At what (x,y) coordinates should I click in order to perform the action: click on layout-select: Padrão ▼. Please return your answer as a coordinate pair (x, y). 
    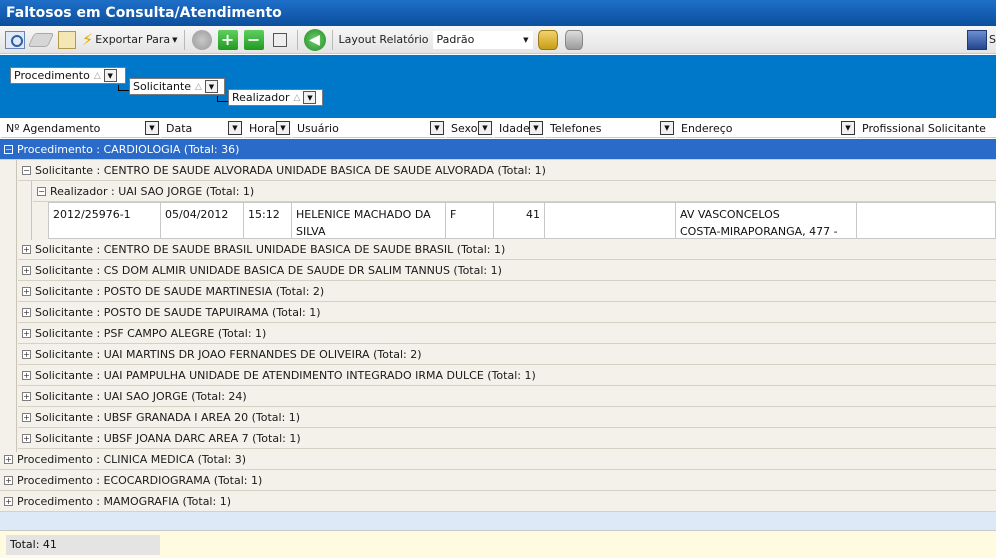
    Looking at the image, I should click on (482, 39).